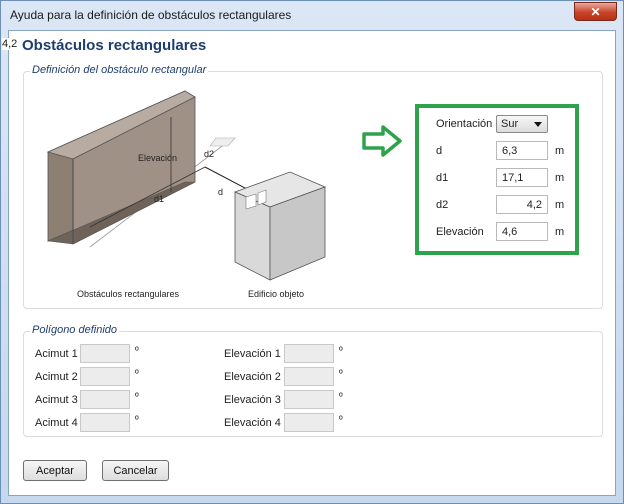 This screenshot has height=504, width=624. I want to click on diagram-label-d2: d2, so click(209, 154).